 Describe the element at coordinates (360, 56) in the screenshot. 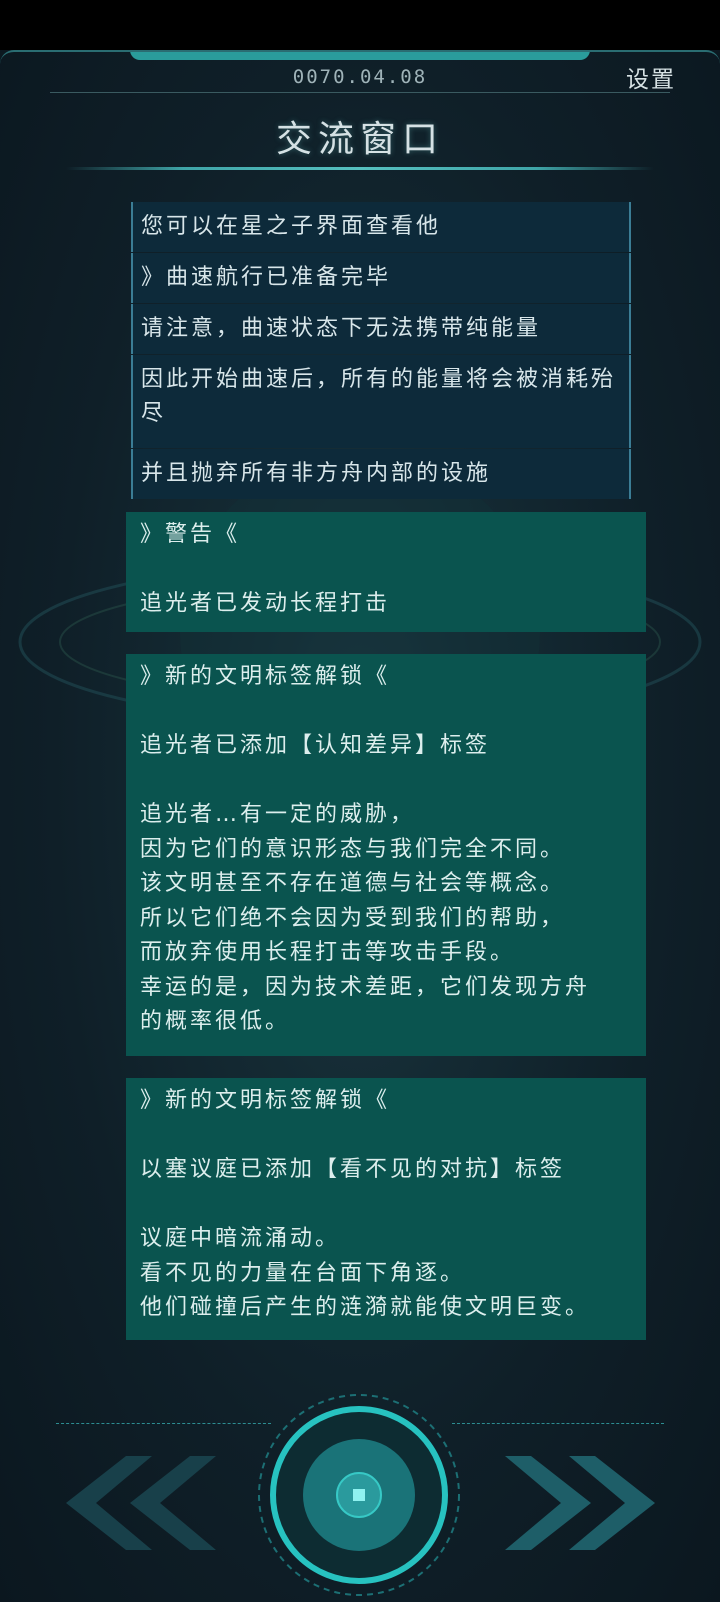

I see `panel-top-accent` at that location.